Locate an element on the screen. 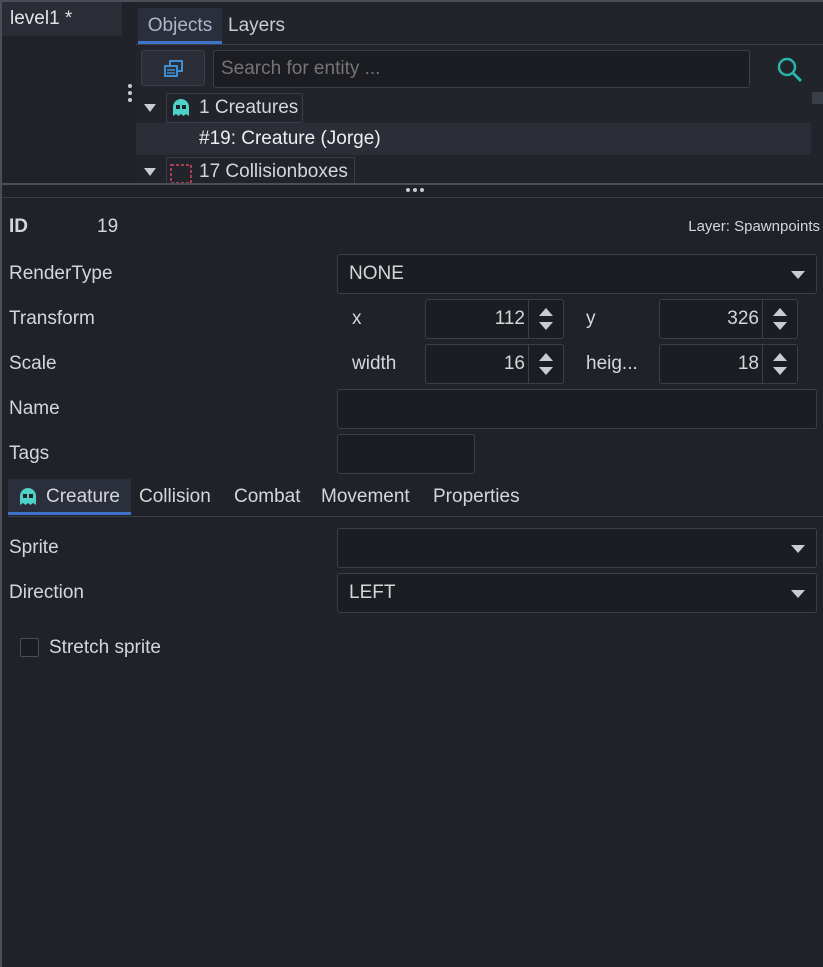  scale-label: Scale is located at coordinates (33, 363).